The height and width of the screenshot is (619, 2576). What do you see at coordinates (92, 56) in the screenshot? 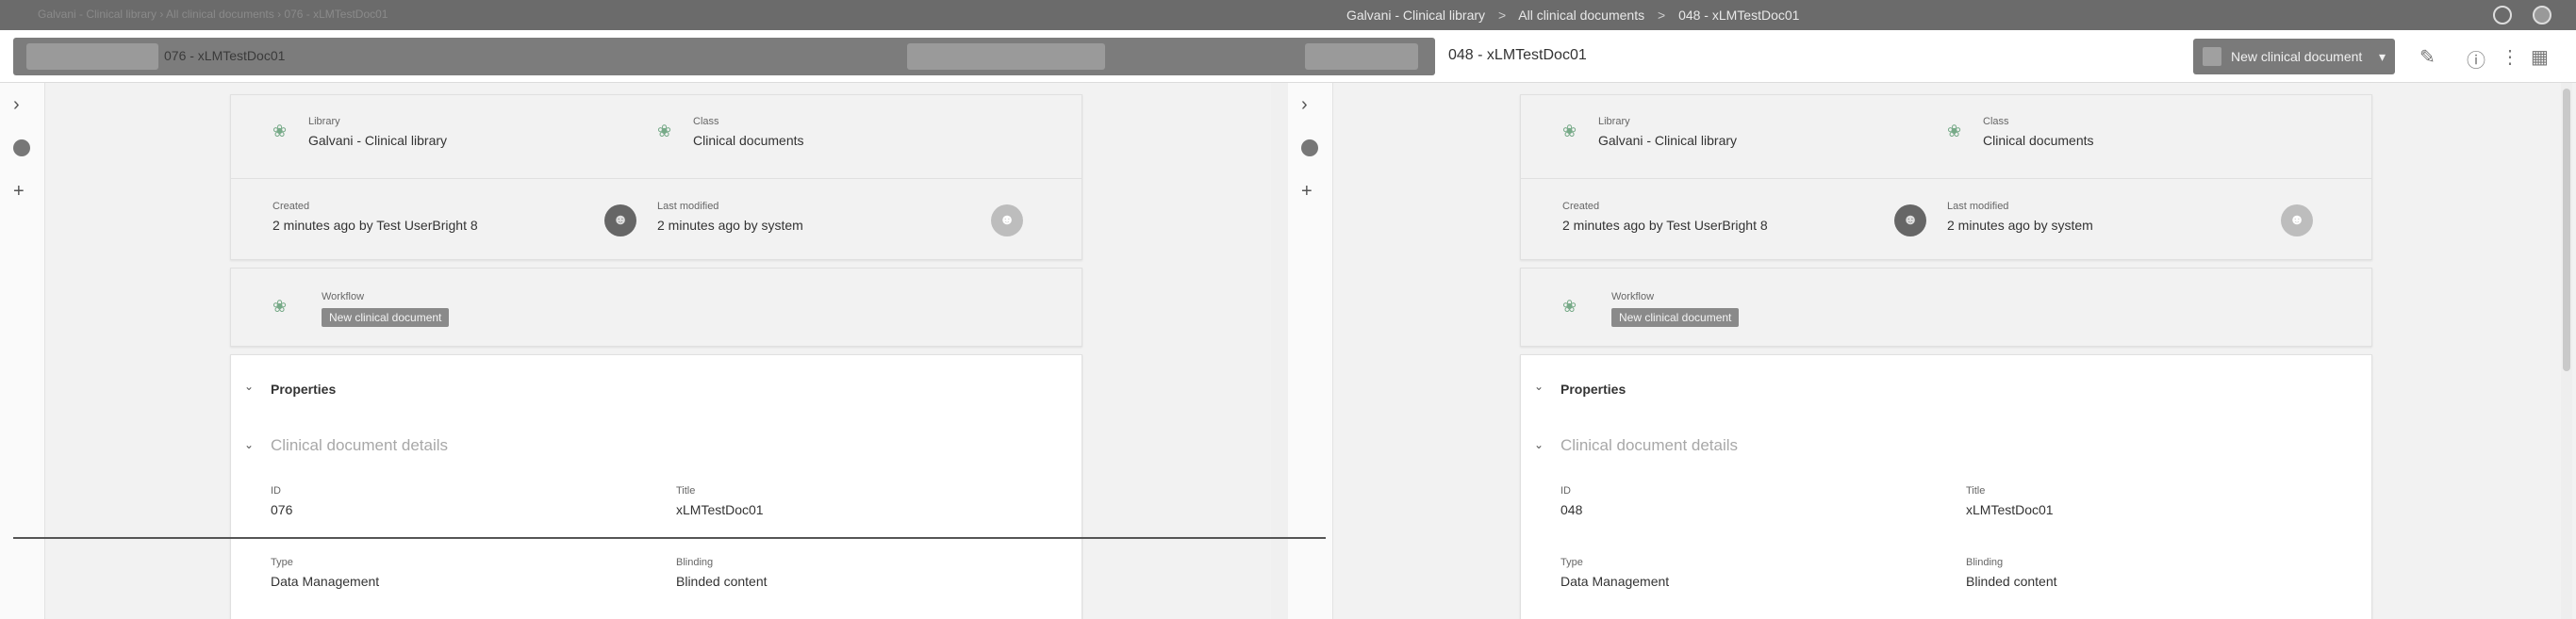
I see `left-toolbar-chip` at bounding box center [92, 56].